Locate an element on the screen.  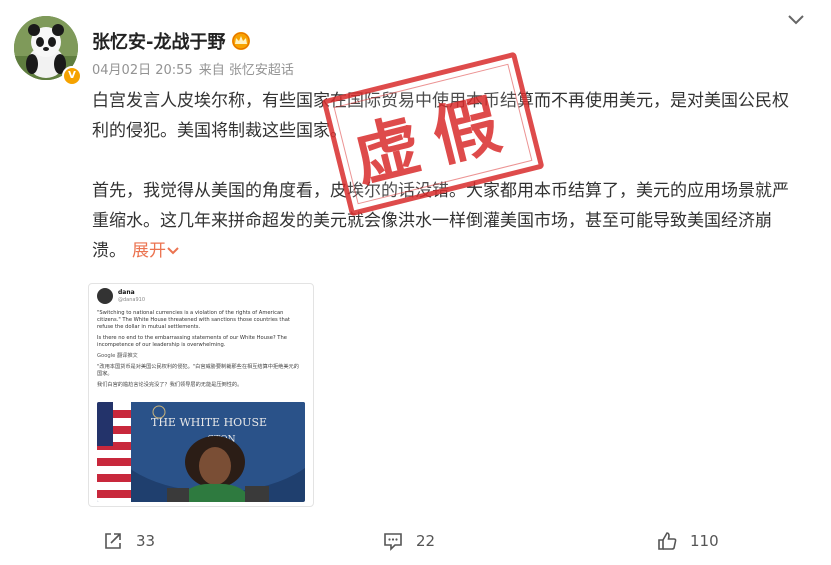
post-date: 04月02日 20:55 is located at coordinates (142, 68).